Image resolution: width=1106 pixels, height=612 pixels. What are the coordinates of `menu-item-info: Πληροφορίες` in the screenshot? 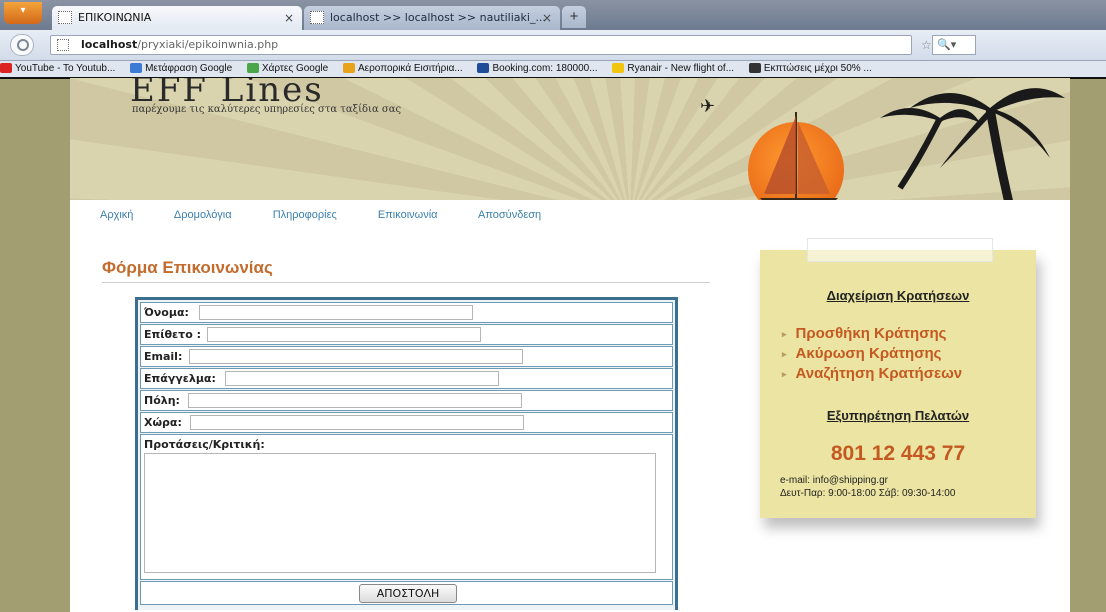 It's located at (305, 215).